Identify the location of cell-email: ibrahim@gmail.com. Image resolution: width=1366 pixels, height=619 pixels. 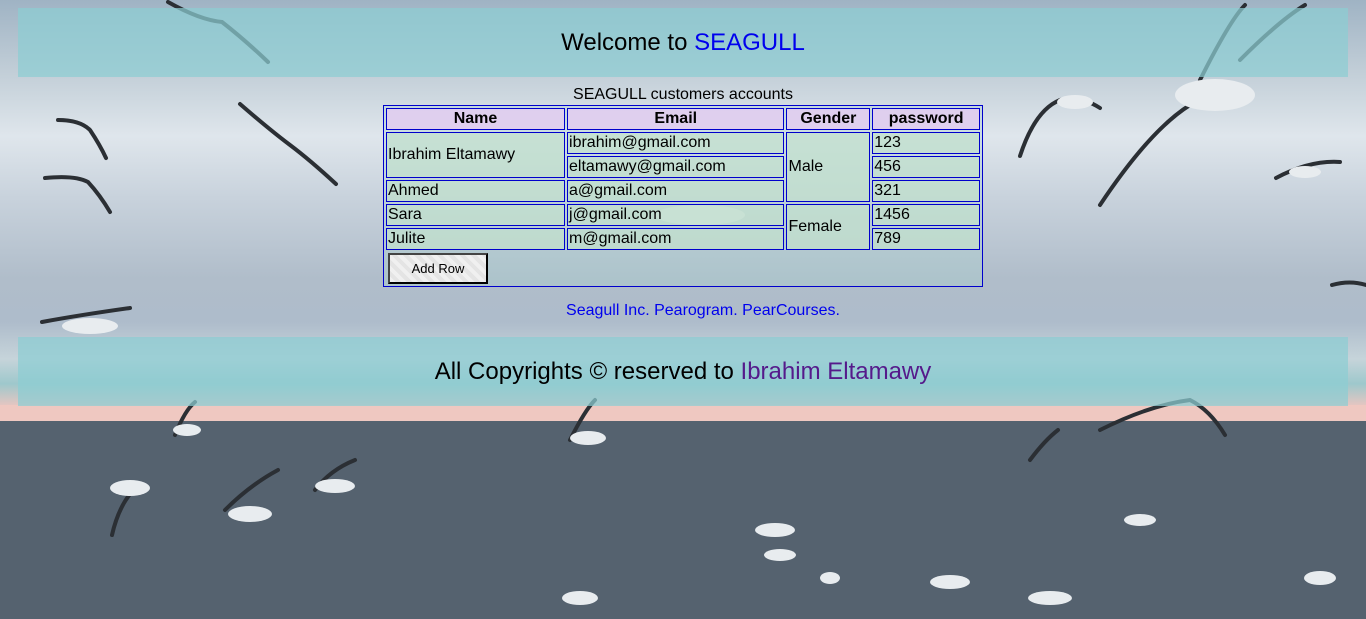
(676, 143).